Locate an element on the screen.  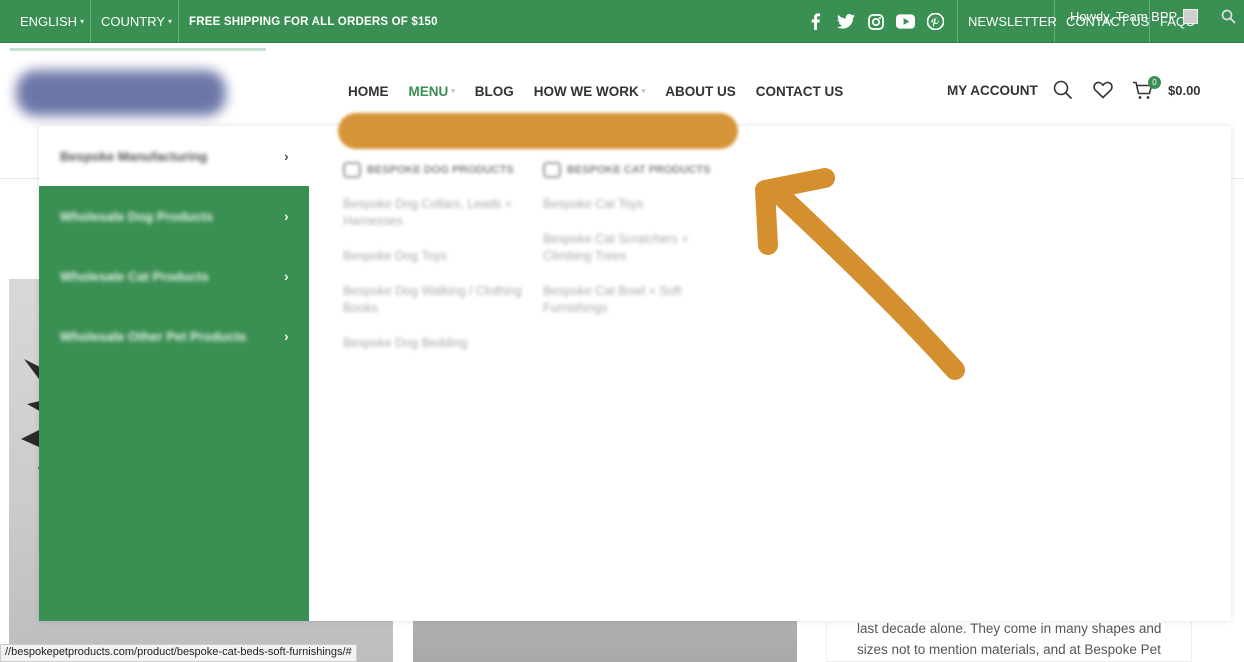
nav-label: CONTACT US is located at coordinates (799, 91).